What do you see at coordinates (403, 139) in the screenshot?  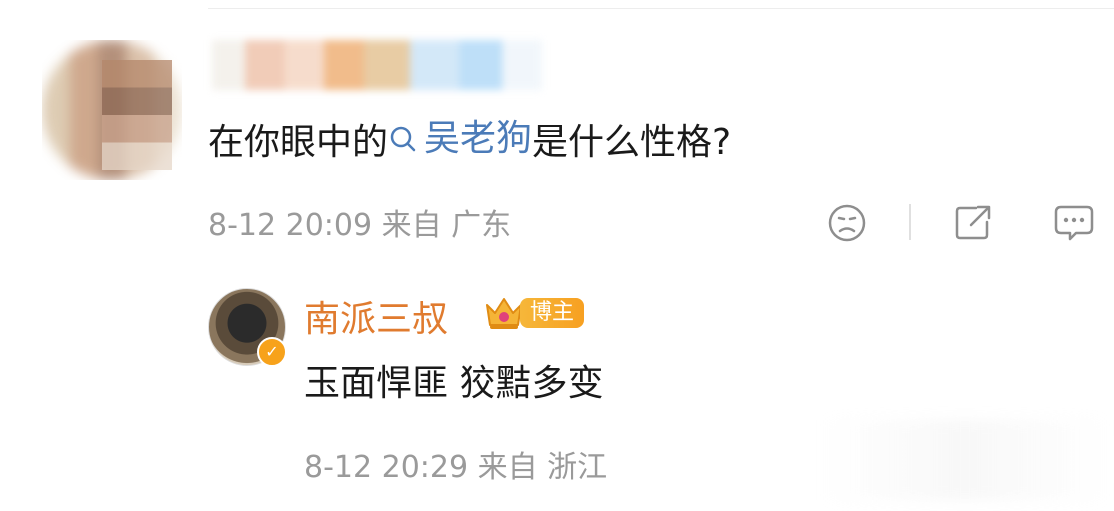 I see `search-icon` at bounding box center [403, 139].